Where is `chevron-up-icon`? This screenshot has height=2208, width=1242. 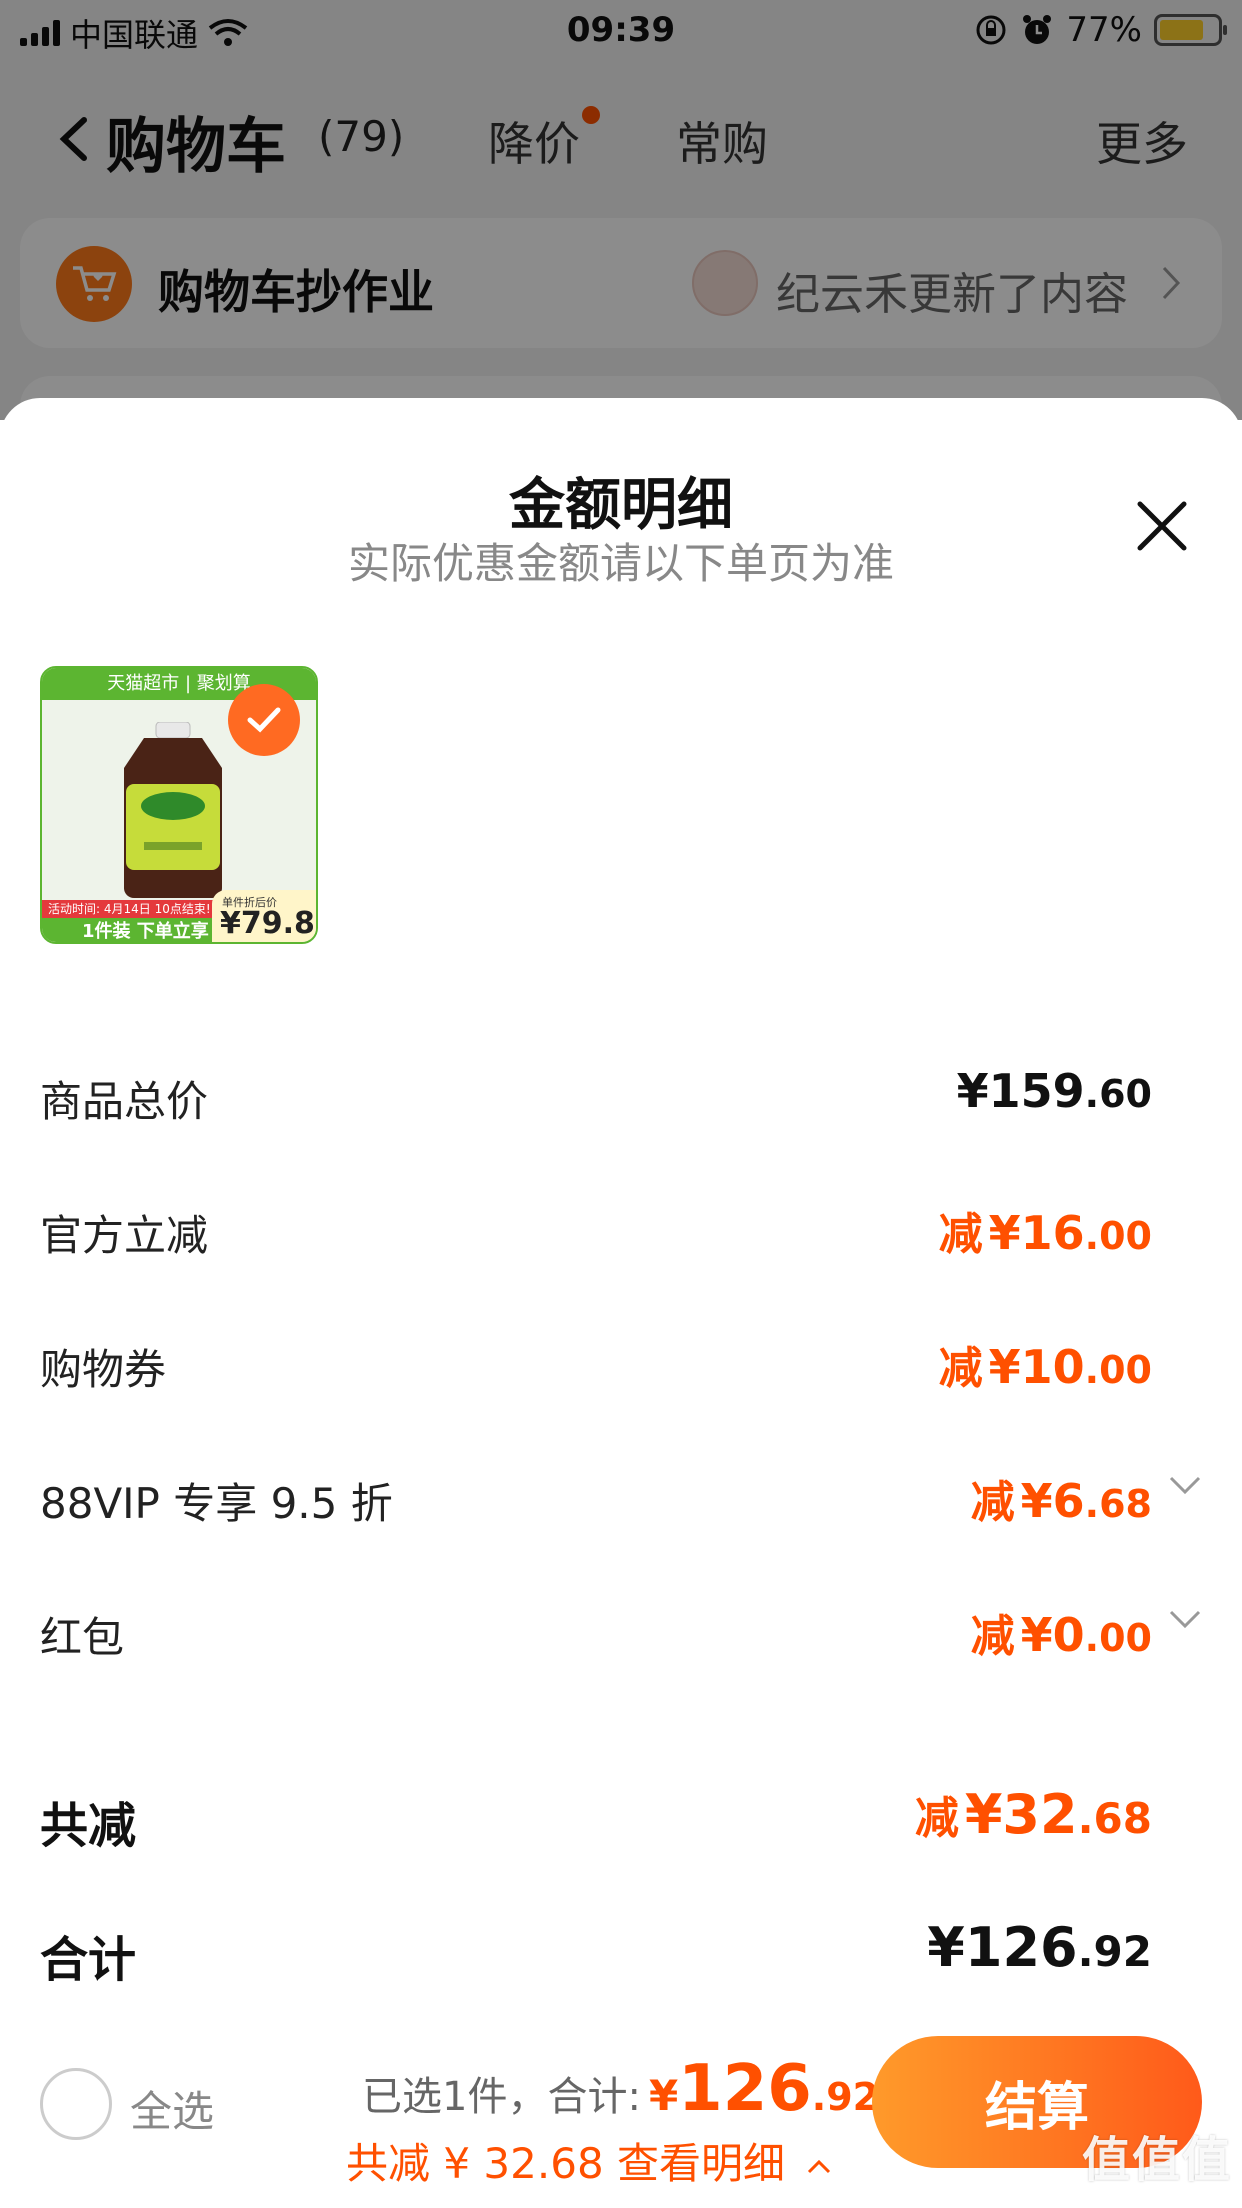
chevron-up-icon is located at coordinates (819, 2166).